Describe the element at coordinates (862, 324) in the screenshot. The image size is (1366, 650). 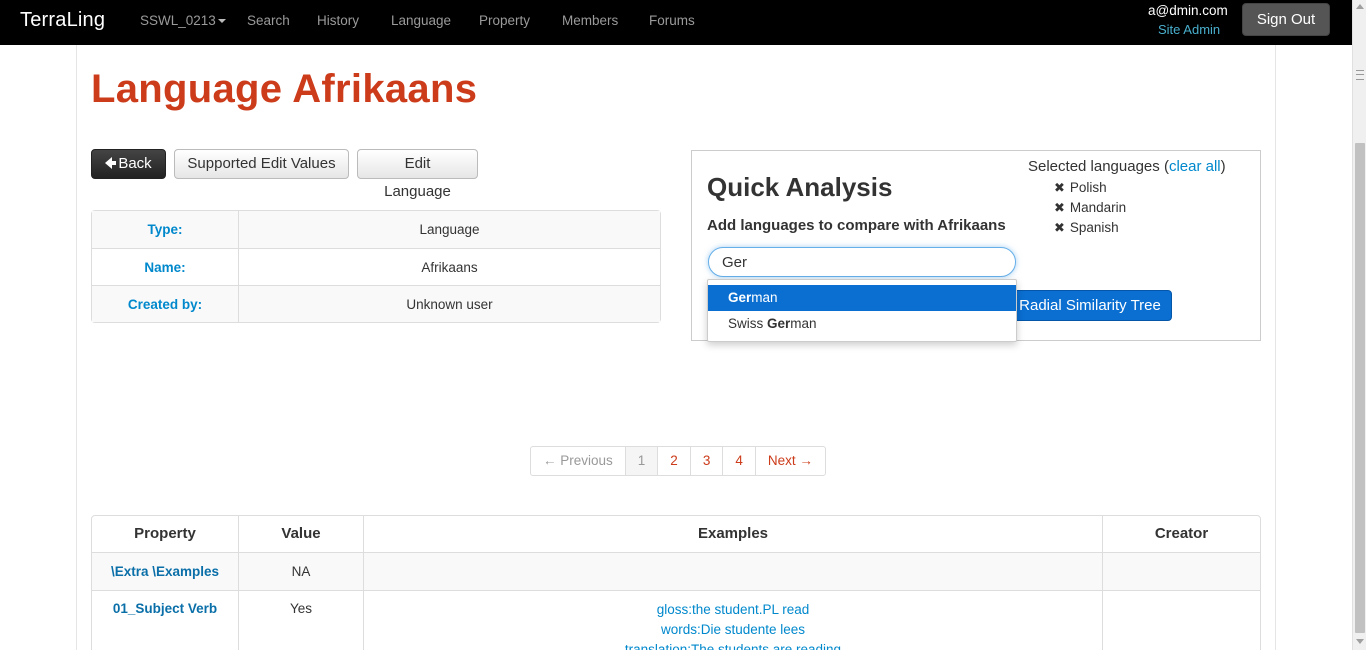
I see `autocomplete-option-swiss-german: Swiss German` at that location.